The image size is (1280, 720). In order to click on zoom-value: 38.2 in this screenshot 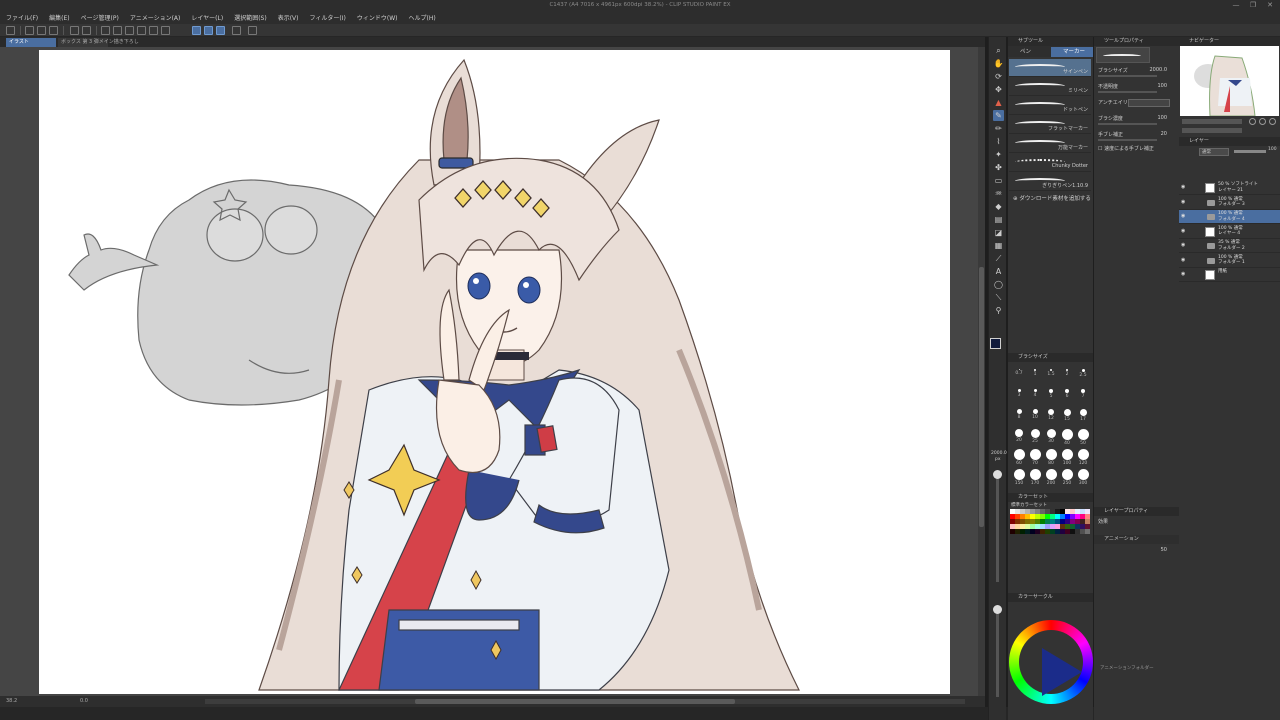, I will do `click(11, 701)`.